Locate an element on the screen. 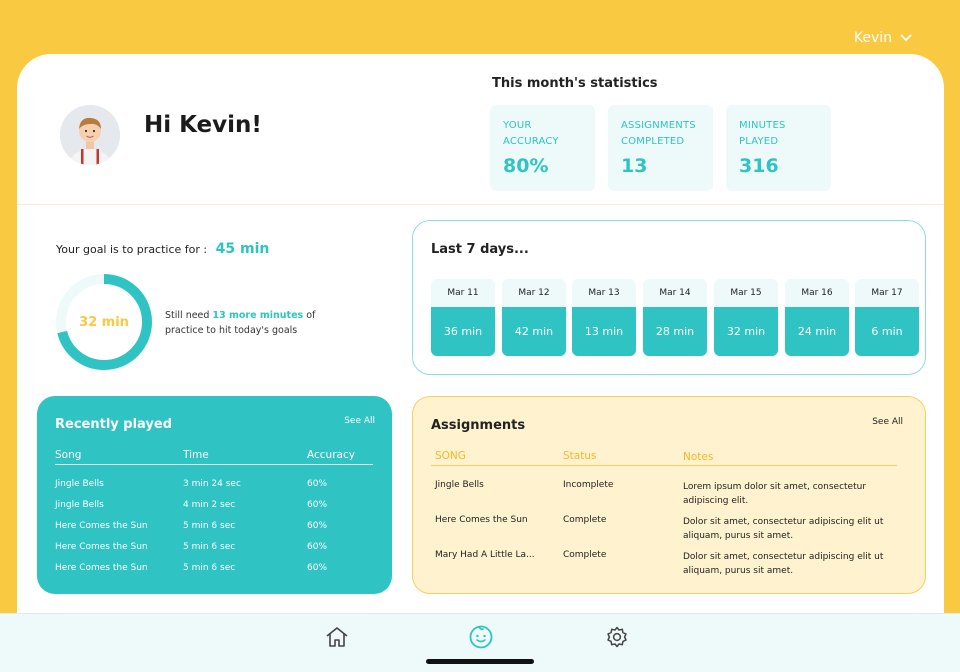 The height and width of the screenshot is (672, 960). user-menu: Kevin is located at coordinates (883, 38).